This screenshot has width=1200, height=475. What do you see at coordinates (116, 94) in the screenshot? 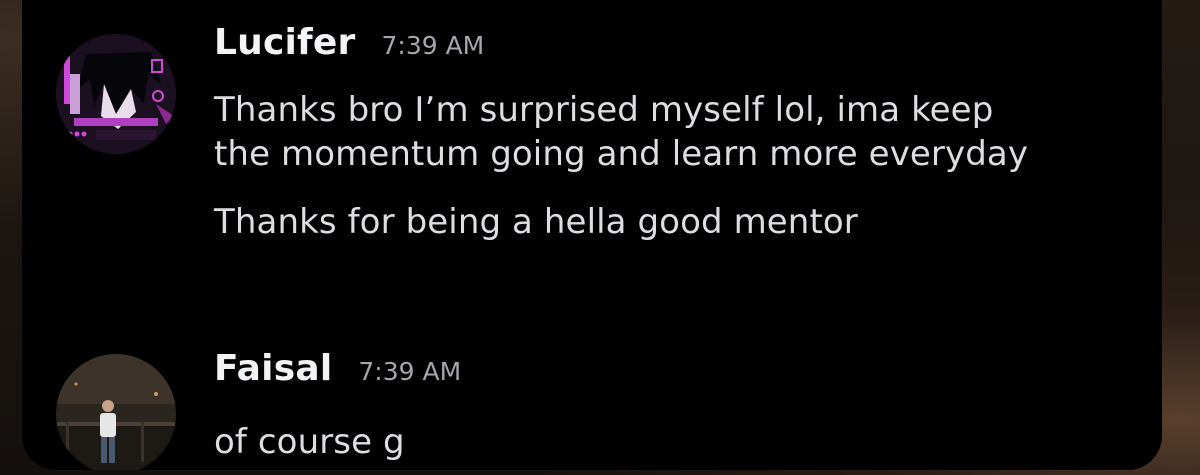
I see `anime-avatar-icon` at bounding box center [116, 94].